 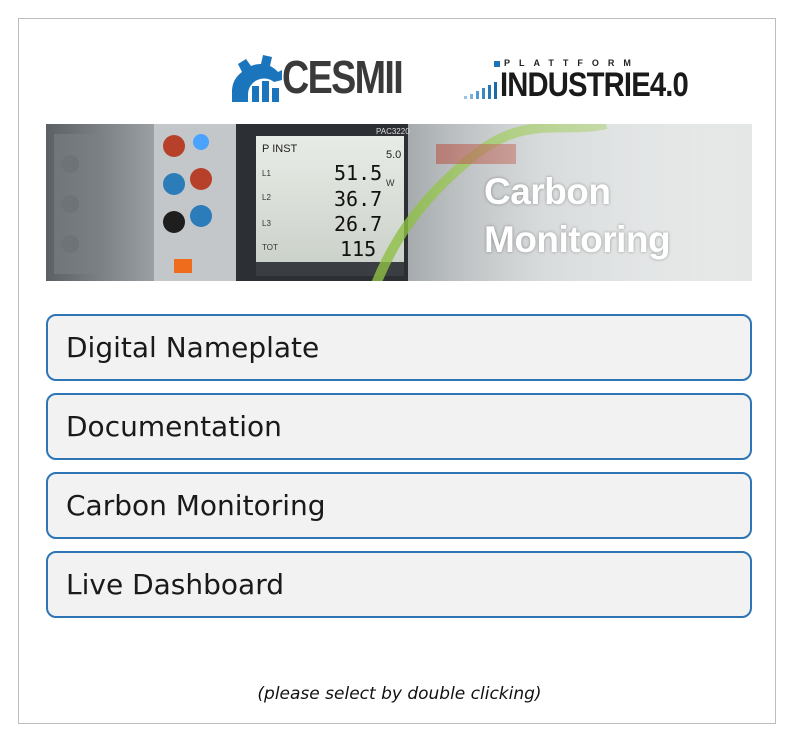 What do you see at coordinates (399, 426) in the screenshot?
I see `documentation-button: Documentation` at bounding box center [399, 426].